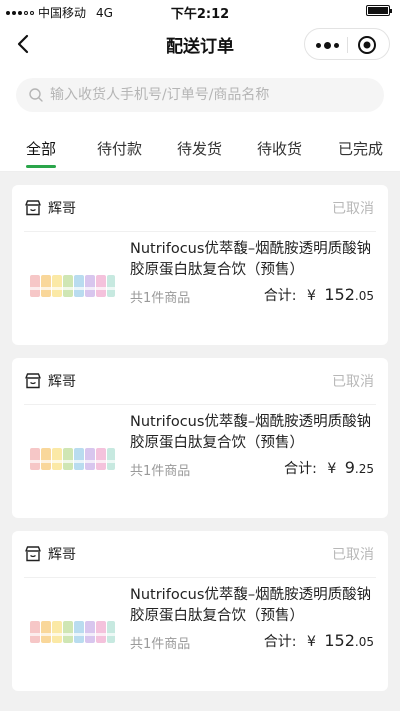  I want to click on more-options-icon, so click(327, 45).